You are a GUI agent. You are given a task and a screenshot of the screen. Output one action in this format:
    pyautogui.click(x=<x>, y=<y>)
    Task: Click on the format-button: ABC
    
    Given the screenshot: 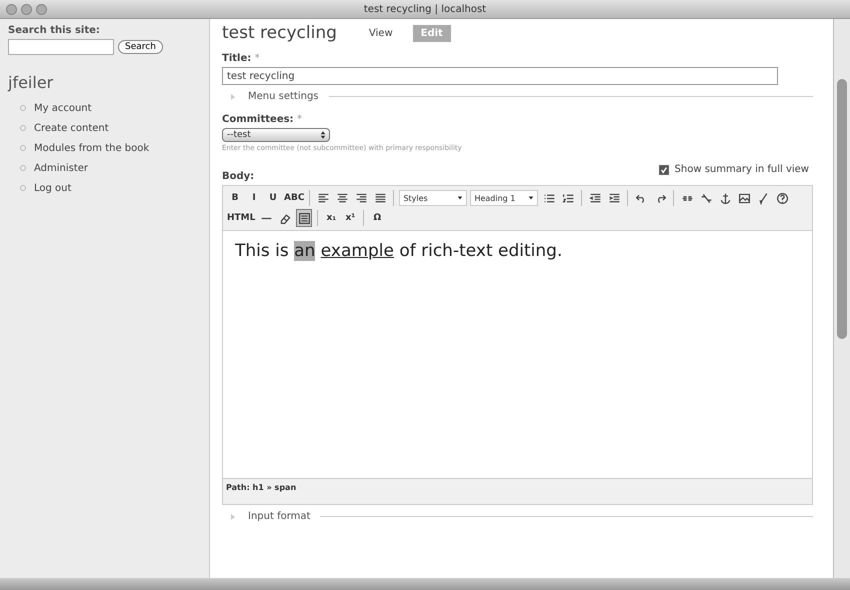 What is the action you would take?
    pyautogui.click(x=294, y=198)
    